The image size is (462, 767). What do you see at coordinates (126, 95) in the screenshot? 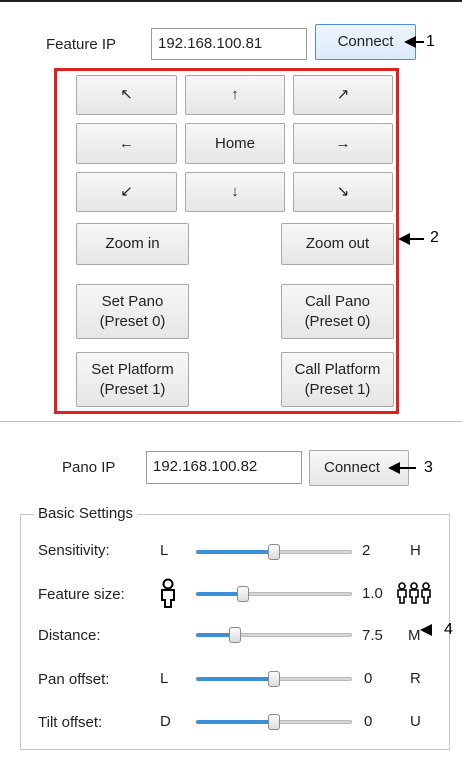
I see `pan-up-left-button: ↖` at bounding box center [126, 95].